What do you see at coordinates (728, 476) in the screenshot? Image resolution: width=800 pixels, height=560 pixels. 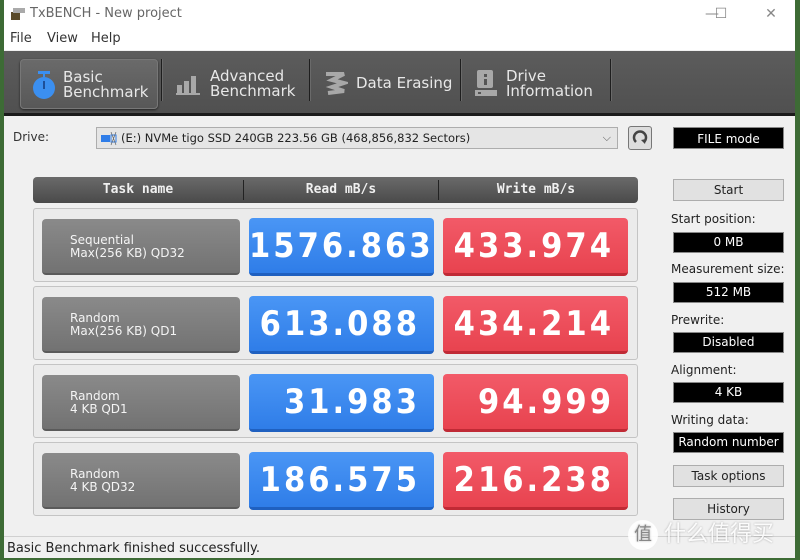 I see `task-options-button: Task options` at bounding box center [728, 476].